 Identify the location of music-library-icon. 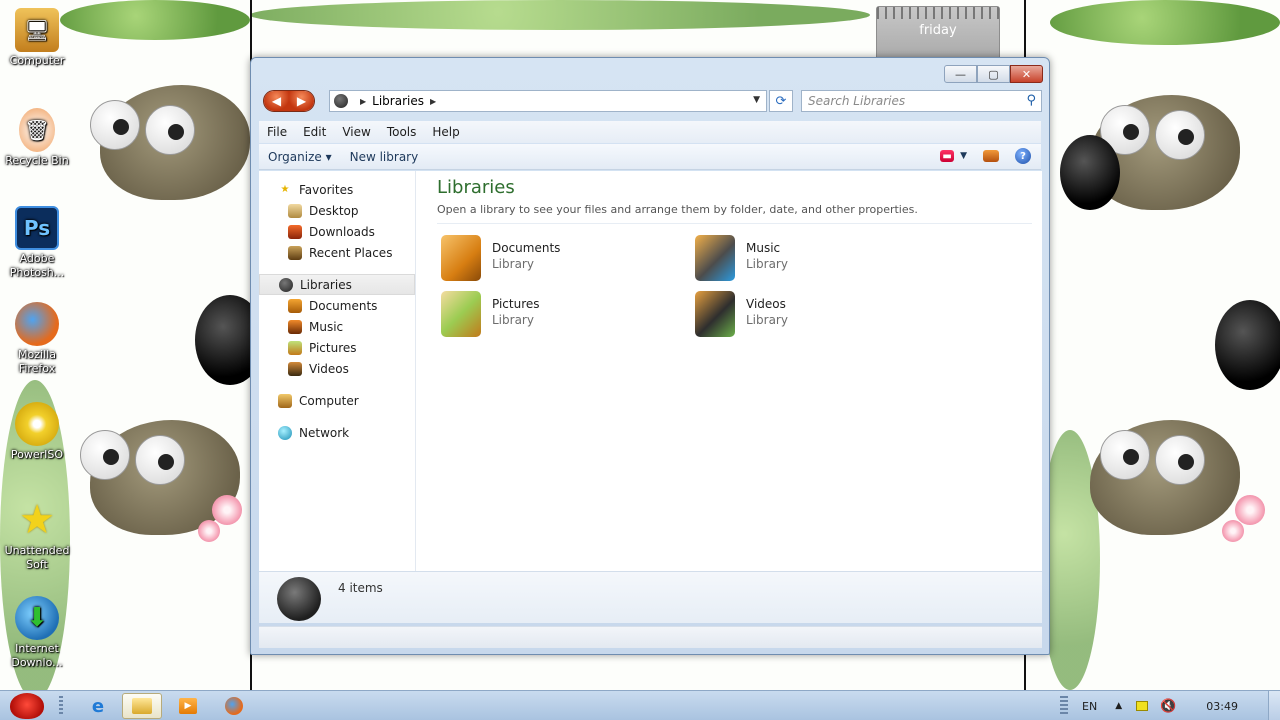
(715, 258).